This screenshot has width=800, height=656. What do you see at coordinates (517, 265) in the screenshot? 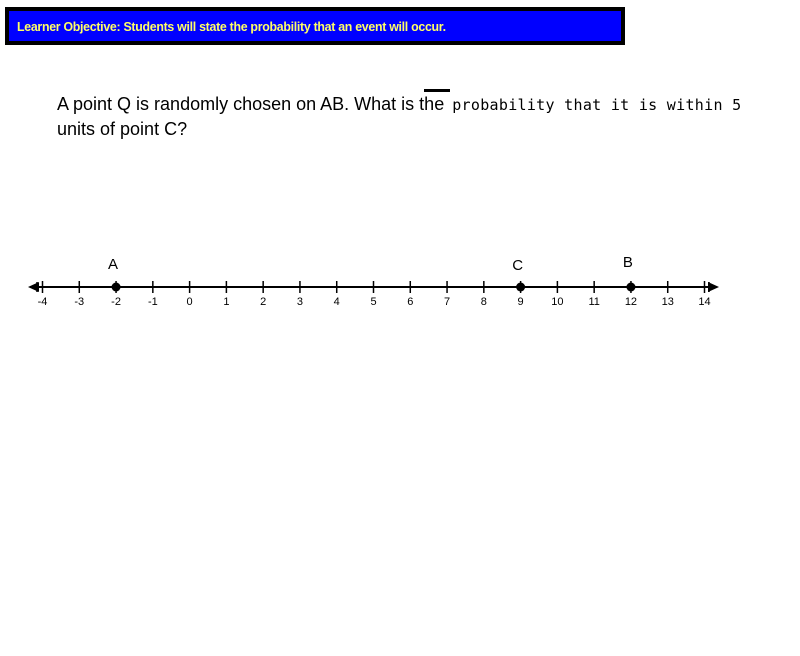
I see `point-label-c: C` at bounding box center [517, 265].